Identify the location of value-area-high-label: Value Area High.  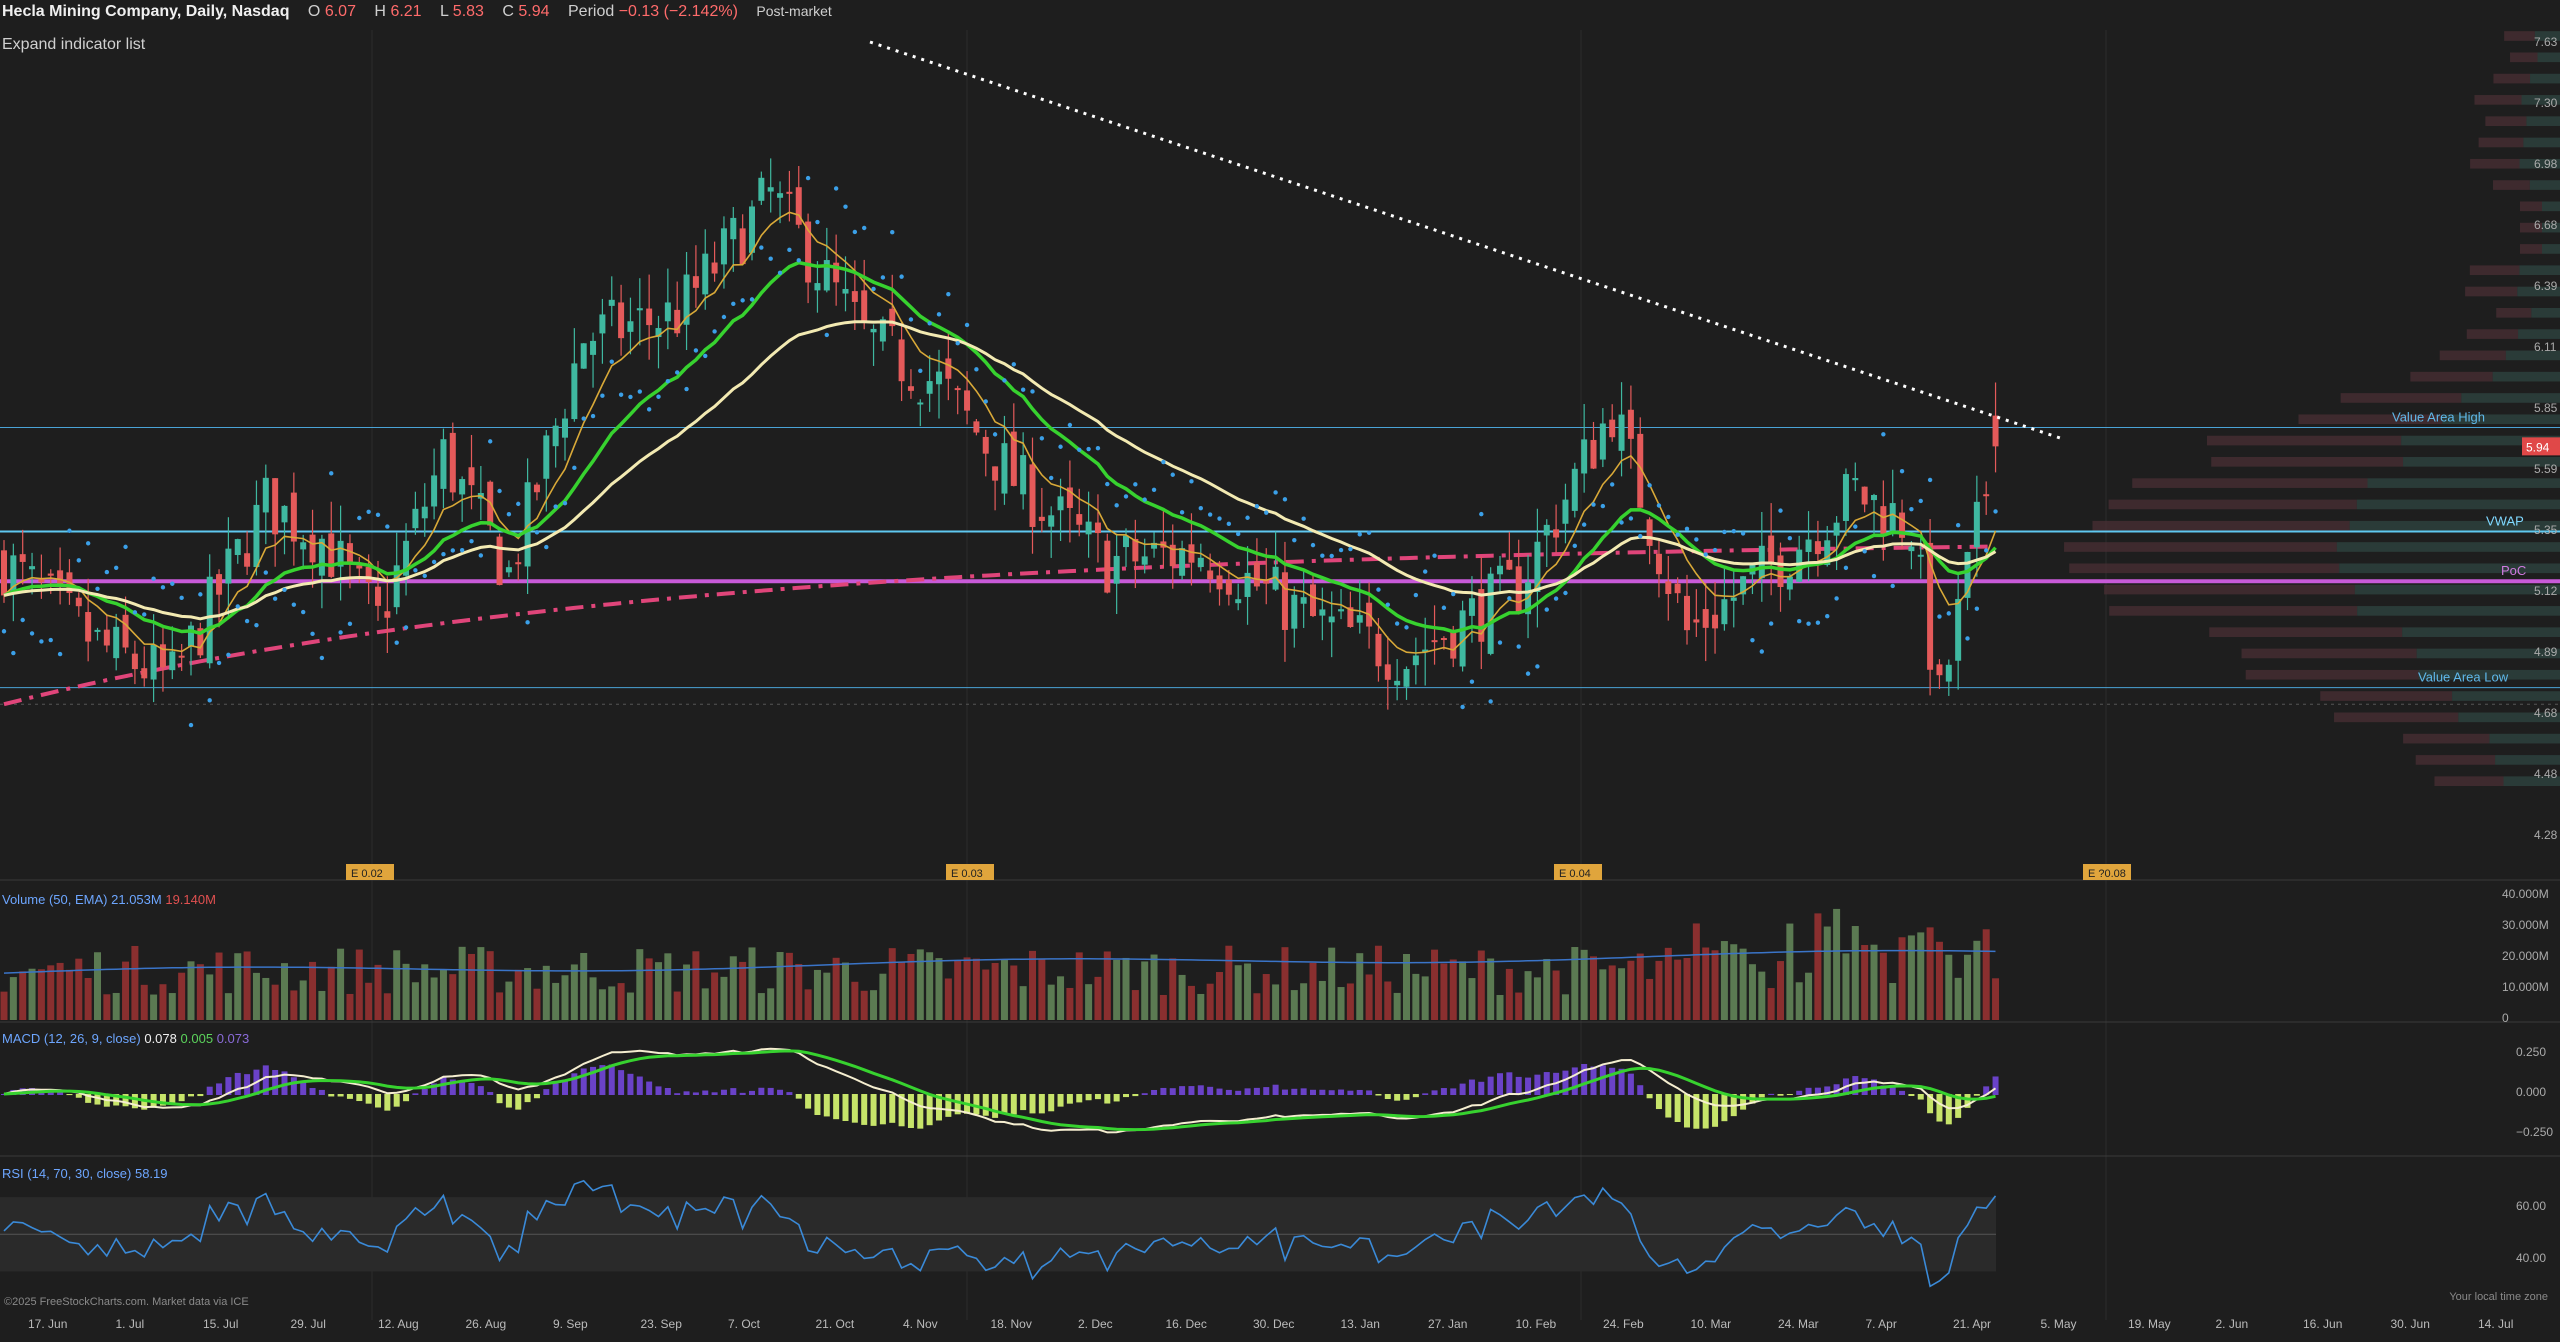
(2438, 416).